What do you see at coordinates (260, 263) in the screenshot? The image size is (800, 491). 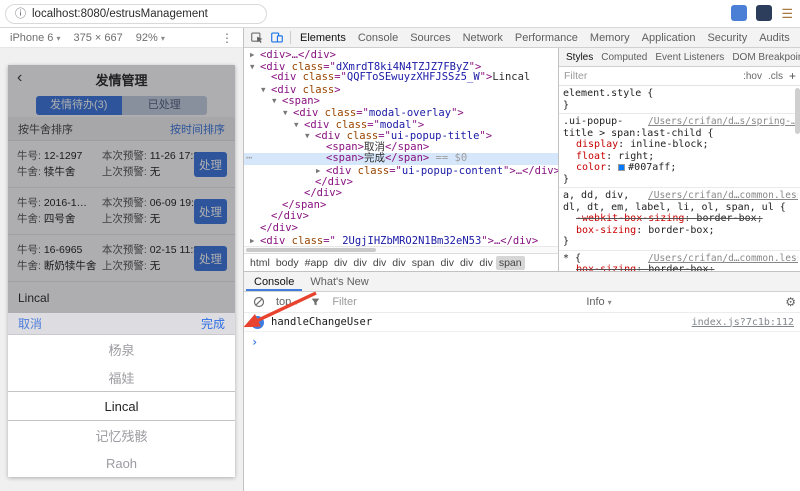 I see `breadcrumb-item: html` at bounding box center [260, 263].